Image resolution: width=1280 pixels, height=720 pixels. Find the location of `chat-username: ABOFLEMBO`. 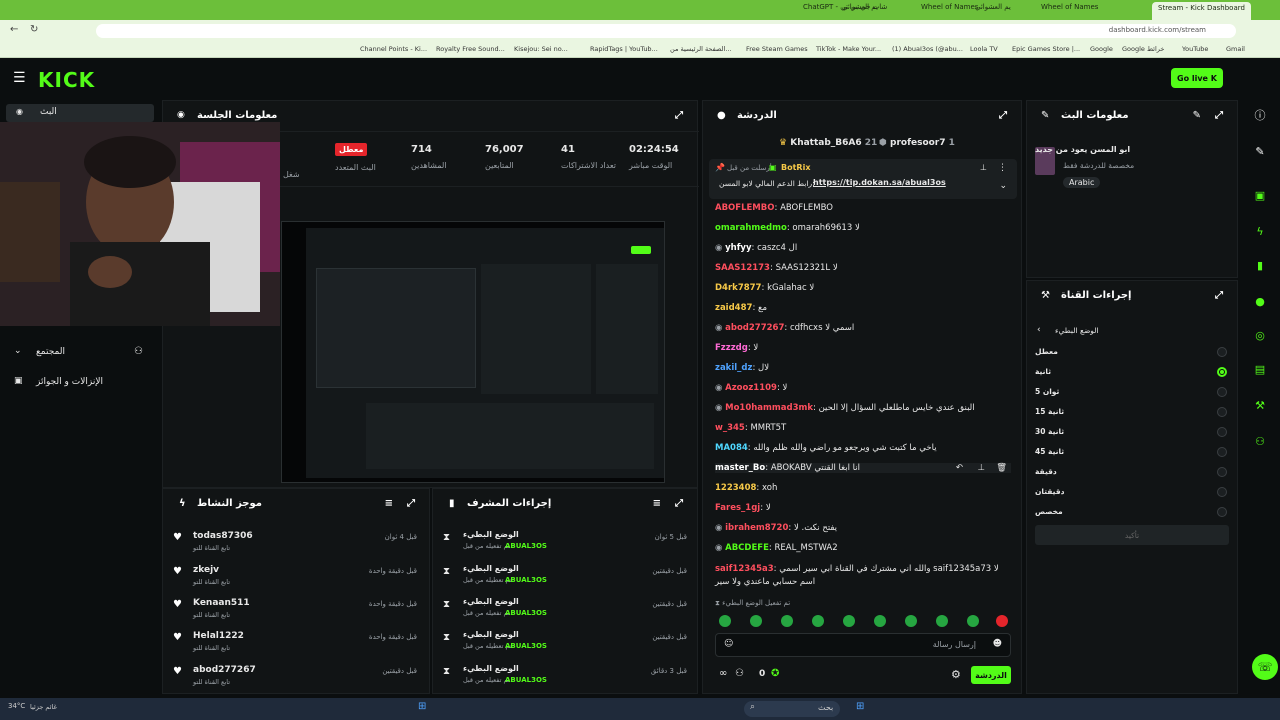

chat-username: ABOFLEMBO is located at coordinates (744, 208).